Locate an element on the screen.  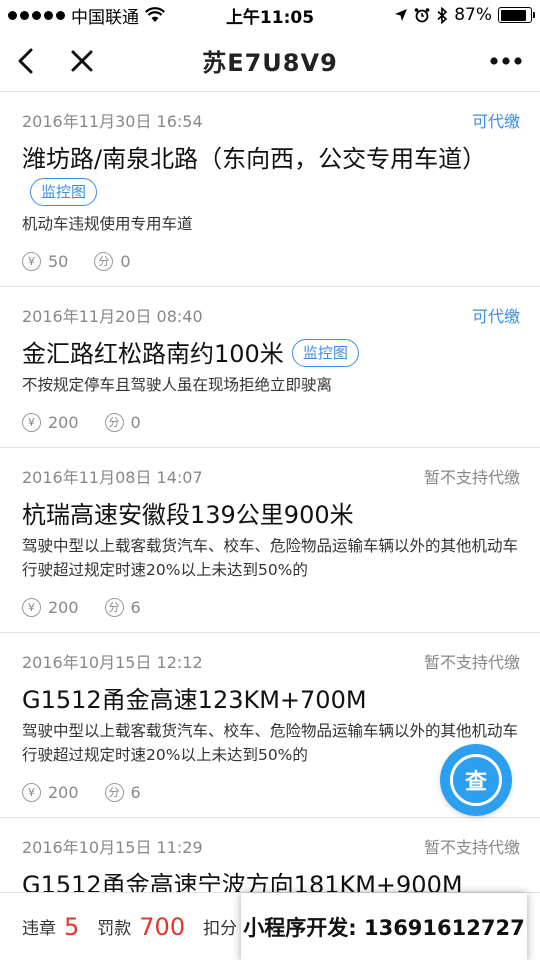
violation-location-row: G1512甬金高速宁波方向181KM+900M is located at coordinates (271, 880).